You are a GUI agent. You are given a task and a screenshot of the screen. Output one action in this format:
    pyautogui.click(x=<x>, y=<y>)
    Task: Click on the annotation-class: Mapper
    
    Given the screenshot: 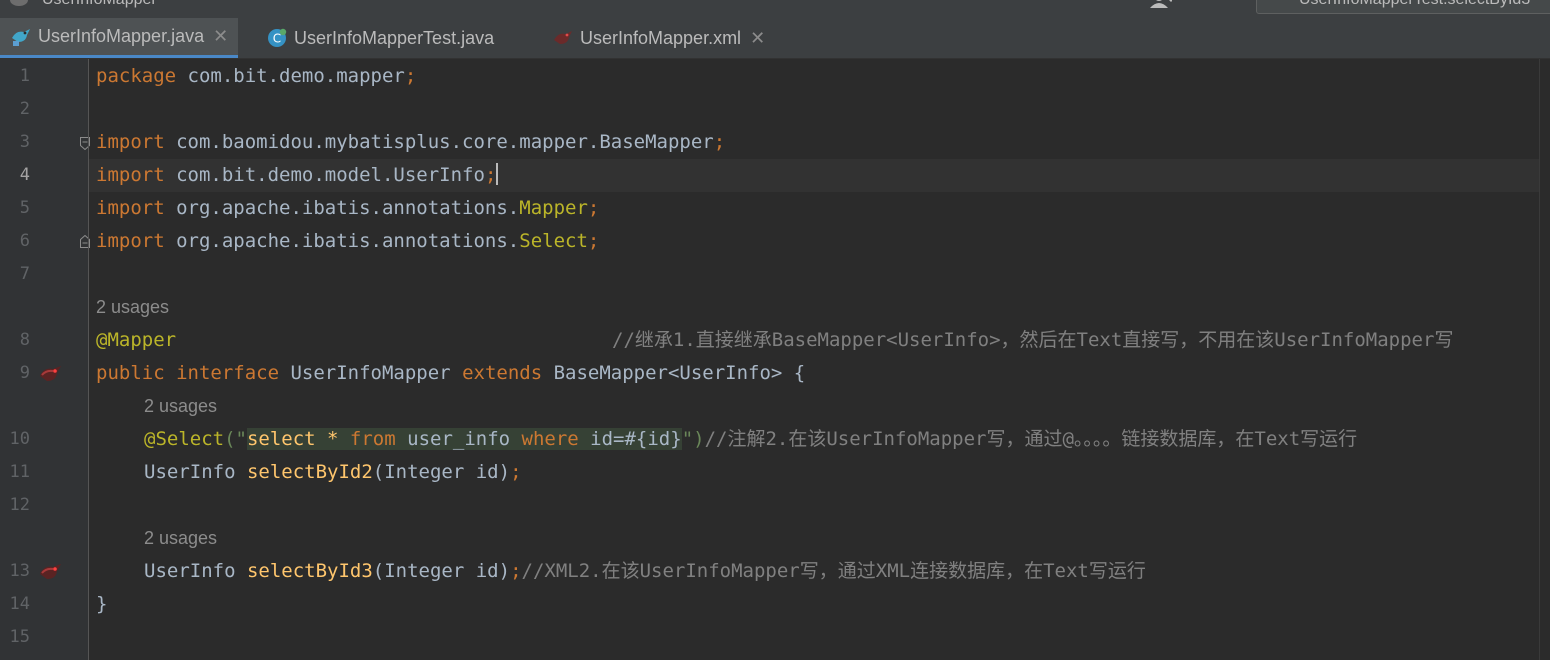 What is the action you would take?
    pyautogui.click(x=553, y=208)
    